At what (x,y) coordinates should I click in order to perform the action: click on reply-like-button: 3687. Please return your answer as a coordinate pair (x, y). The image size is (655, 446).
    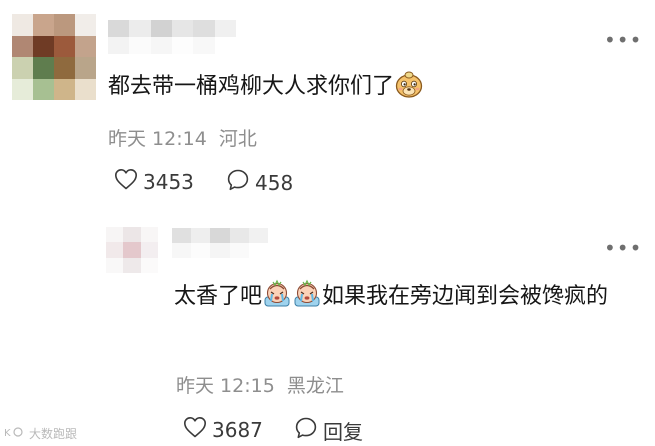
    Looking at the image, I should click on (223, 429).